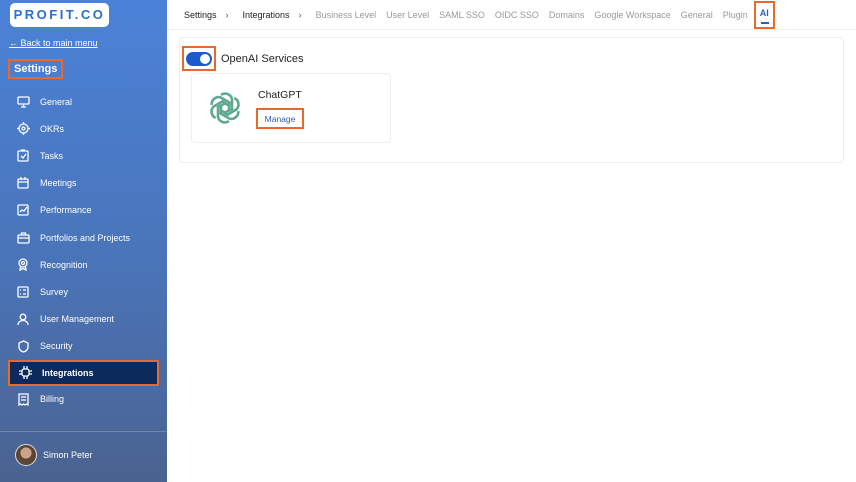  What do you see at coordinates (52, 128) in the screenshot?
I see `sidebar-item-label: OKRs` at bounding box center [52, 128].